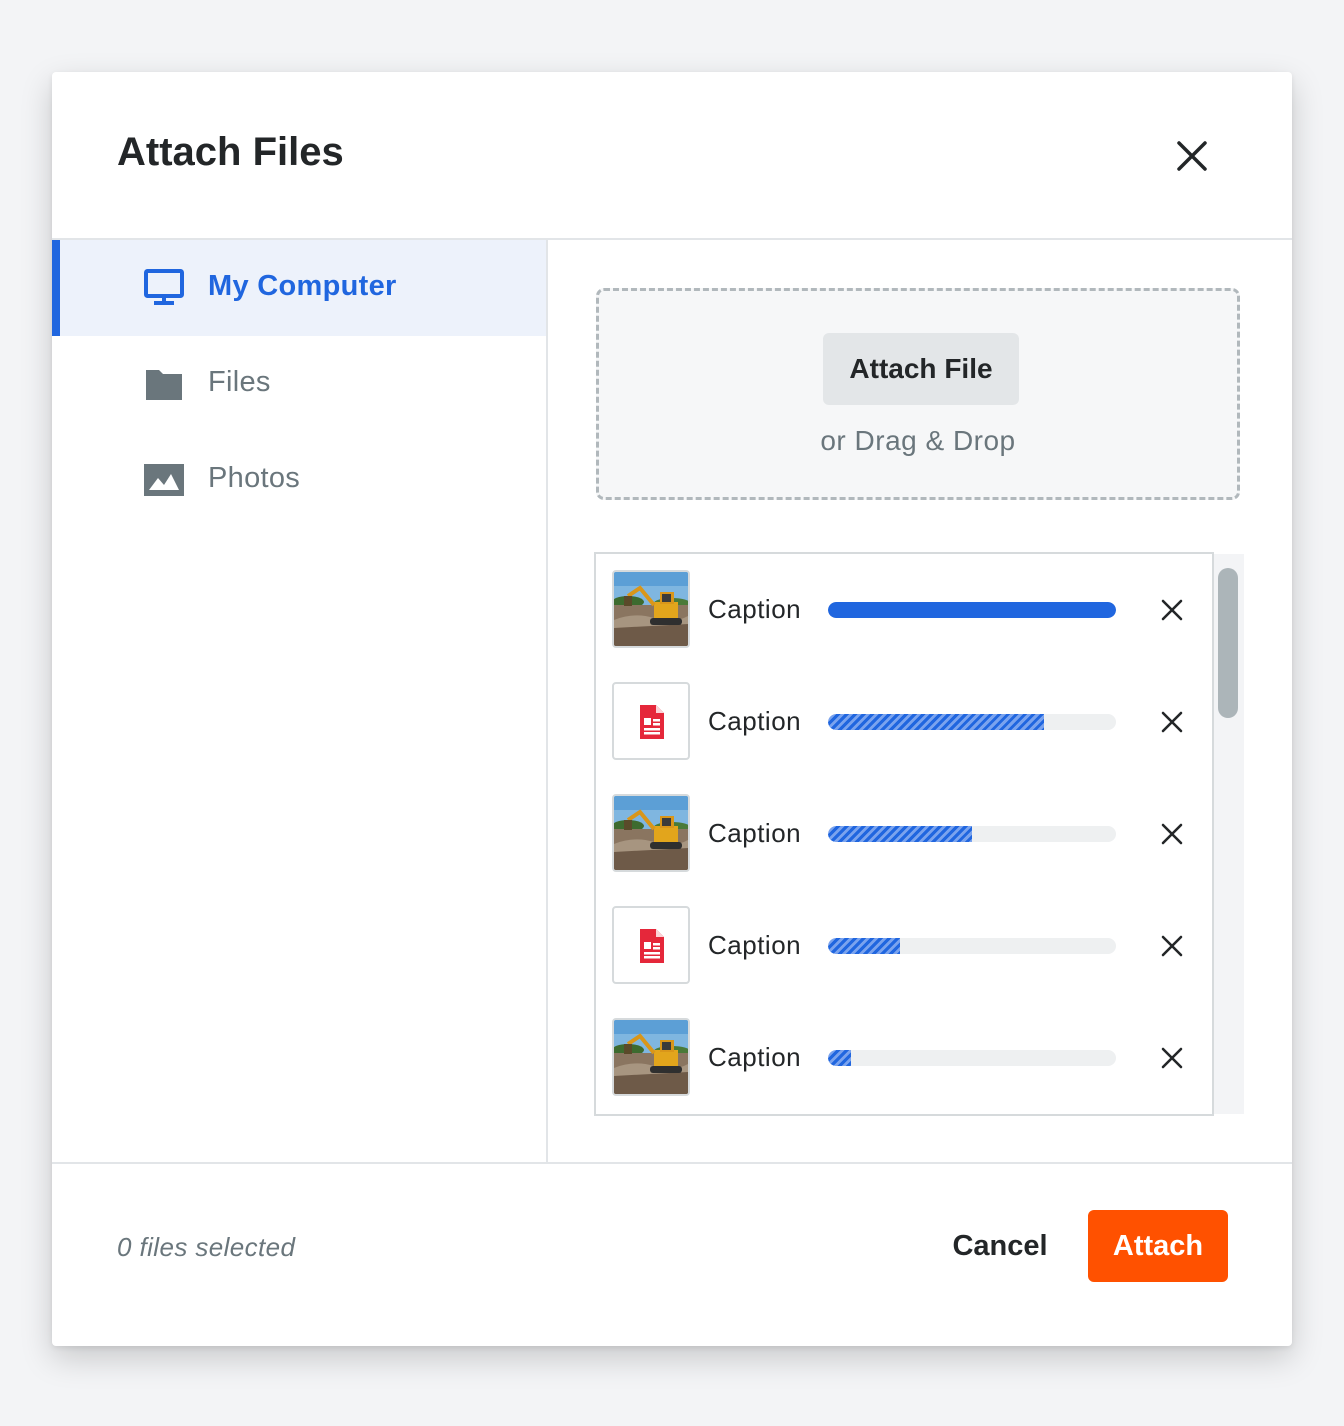  I want to click on sidebar-item-label: Photos, so click(254, 478).